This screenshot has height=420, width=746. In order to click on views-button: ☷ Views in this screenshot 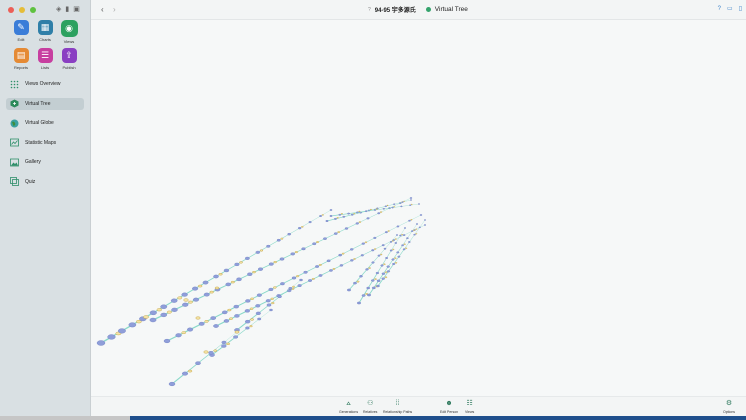, I will do `click(469, 407)`.